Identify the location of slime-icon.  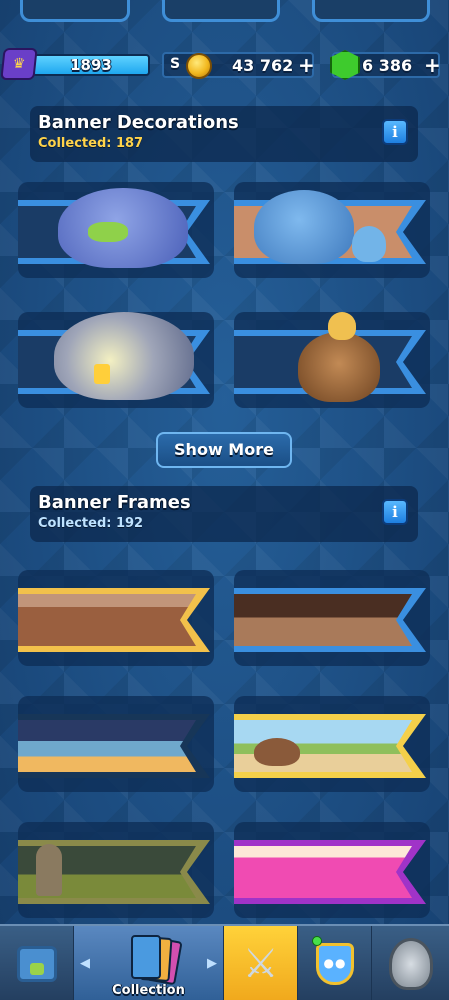
(108, 232).